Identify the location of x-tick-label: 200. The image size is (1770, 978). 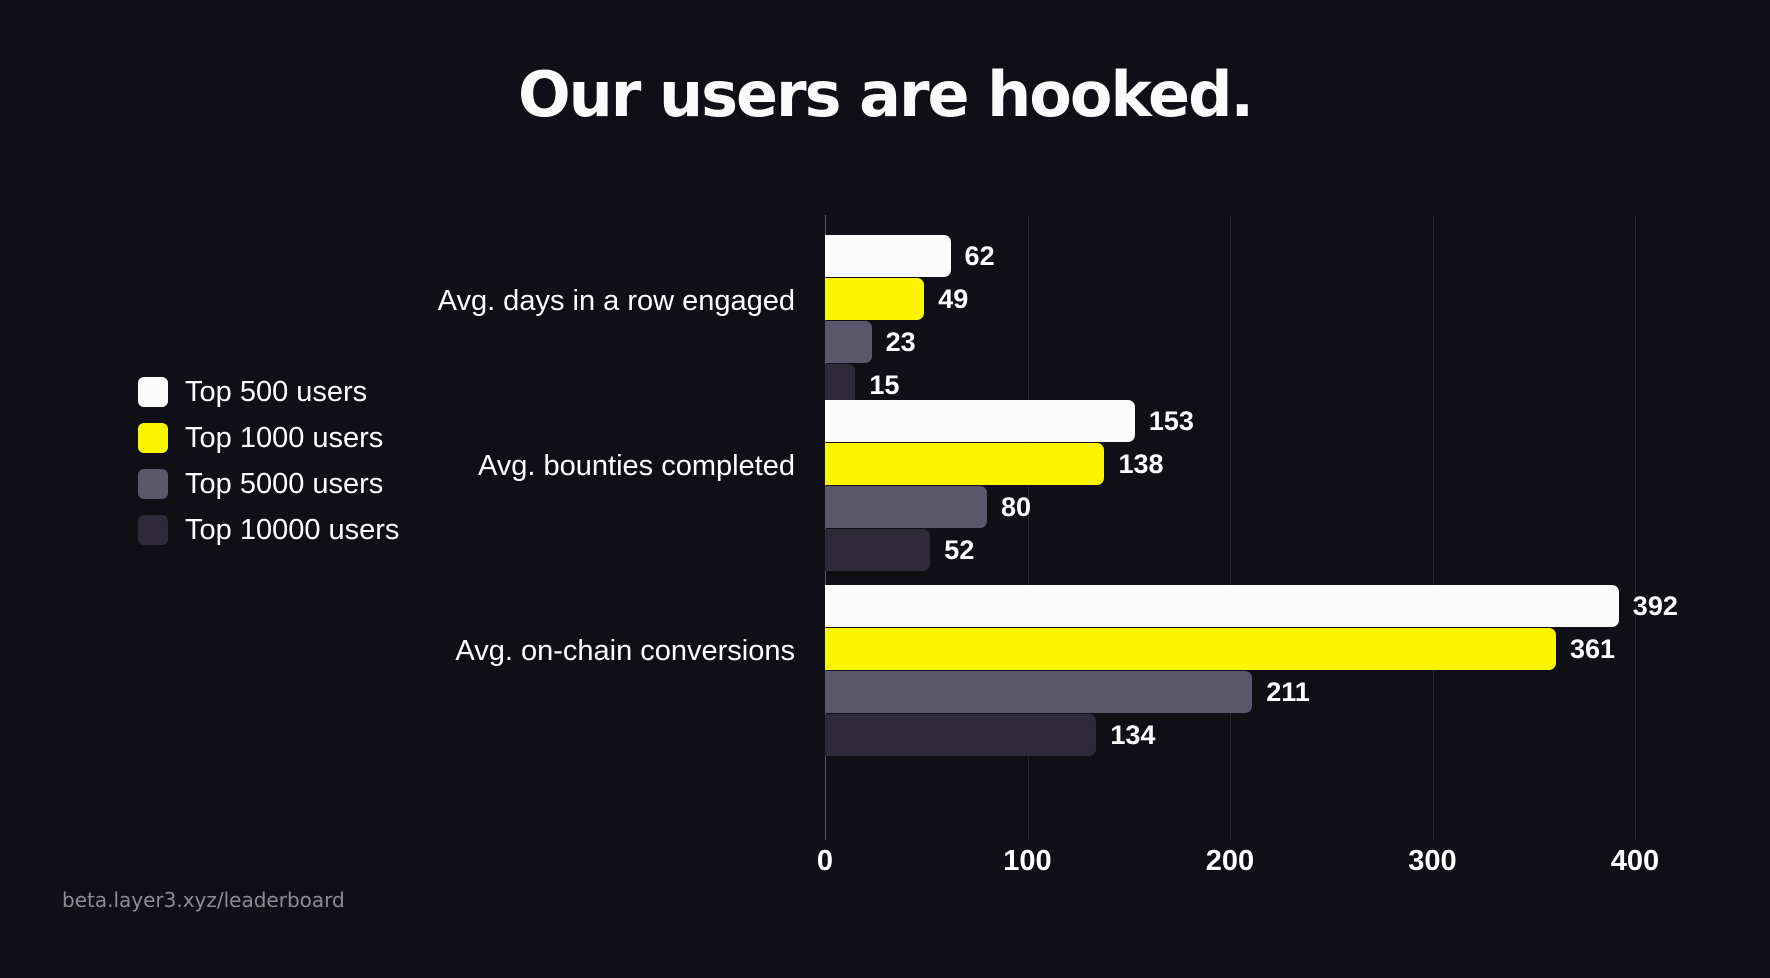
(1230, 861).